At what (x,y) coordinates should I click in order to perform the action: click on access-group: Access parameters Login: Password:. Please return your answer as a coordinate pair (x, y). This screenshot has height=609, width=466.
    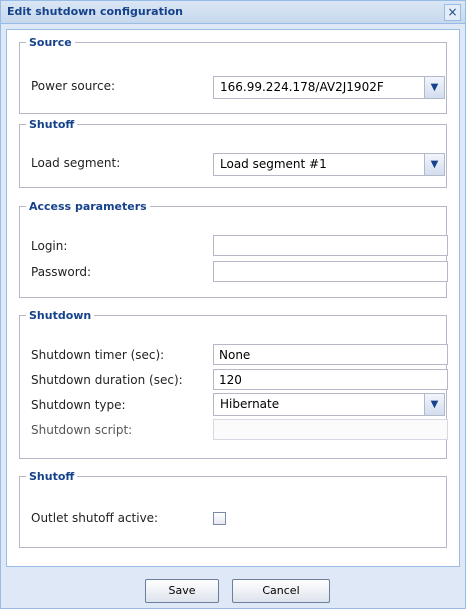
    Looking at the image, I should click on (233, 249).